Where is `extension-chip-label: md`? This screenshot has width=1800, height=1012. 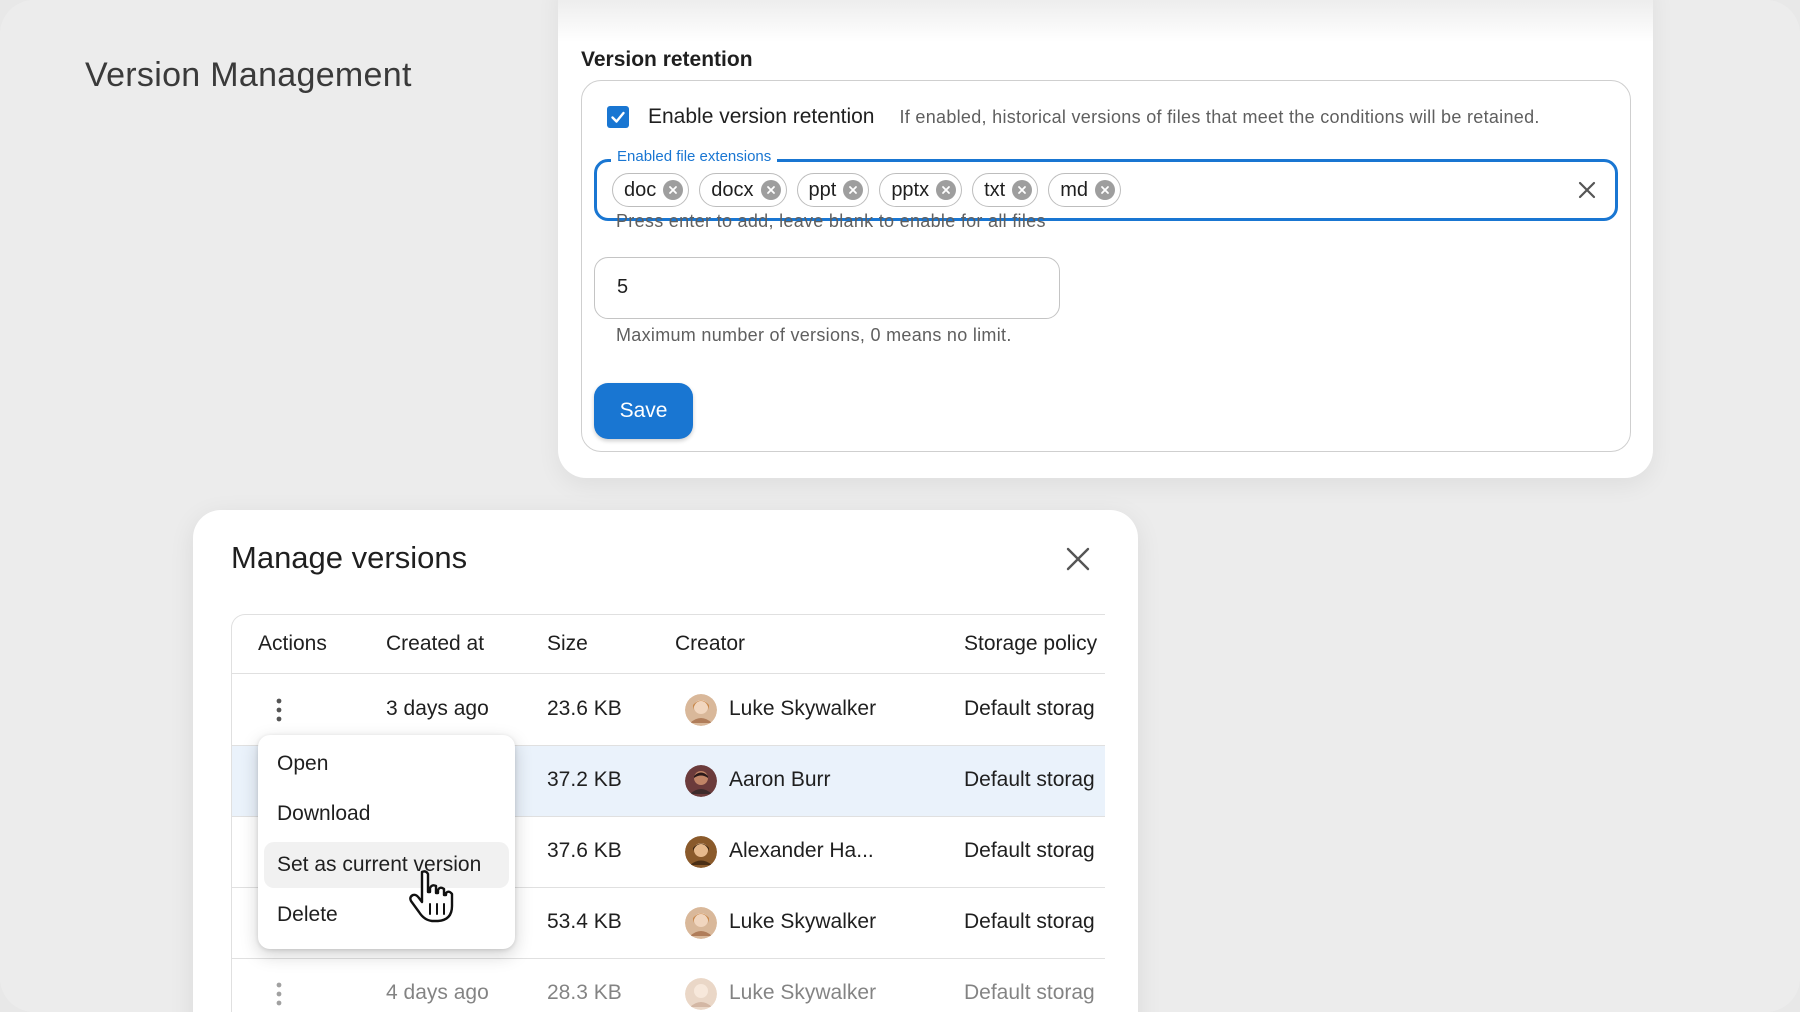 extension-chip-label: md is located at coordinates (1074, 189).